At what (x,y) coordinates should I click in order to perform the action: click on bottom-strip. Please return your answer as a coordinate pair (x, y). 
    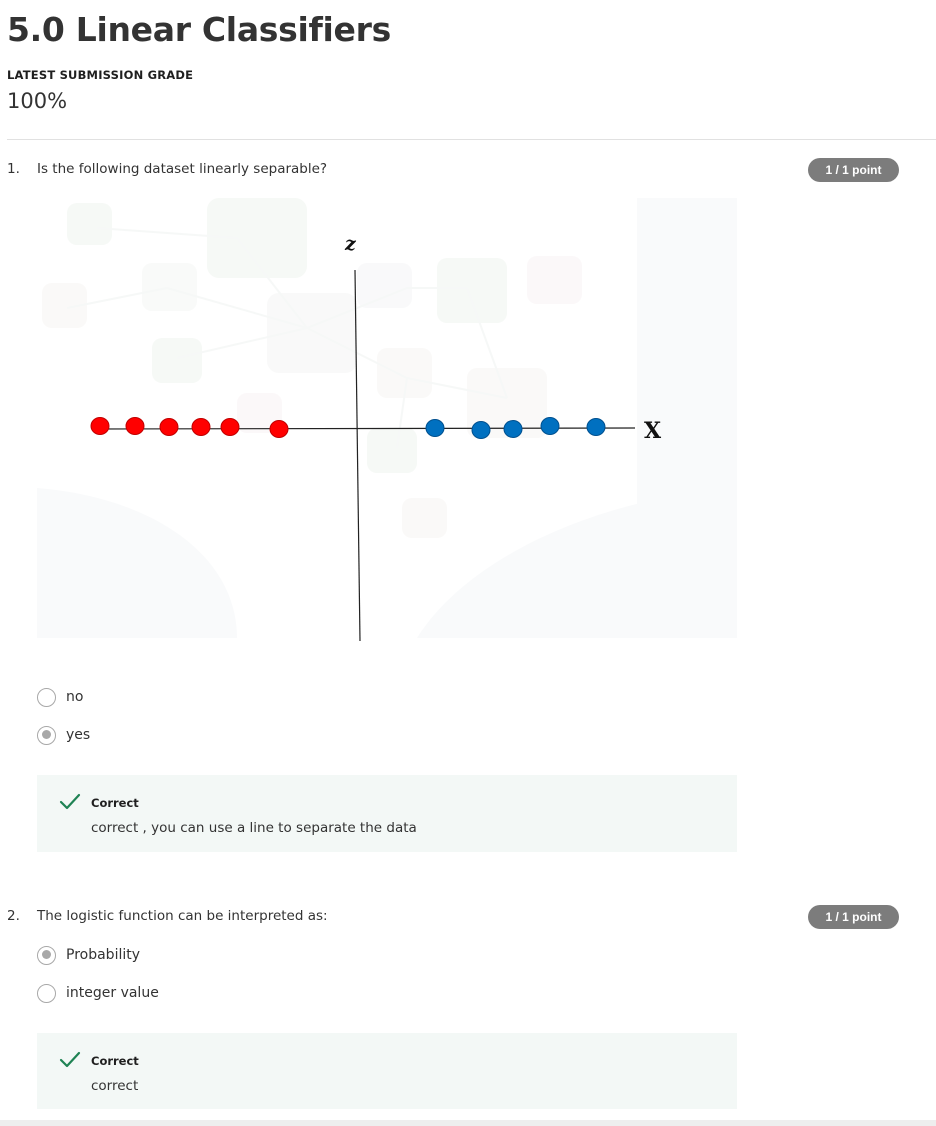
    Looking at the image, I should click on (468, 1123).